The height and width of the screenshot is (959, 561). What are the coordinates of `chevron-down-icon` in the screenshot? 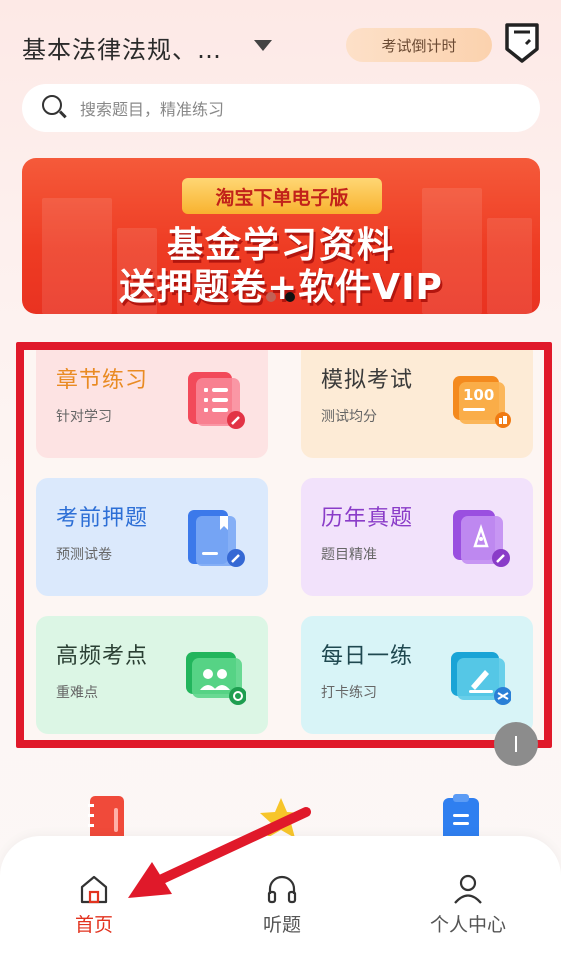 It's located at (263, 45).